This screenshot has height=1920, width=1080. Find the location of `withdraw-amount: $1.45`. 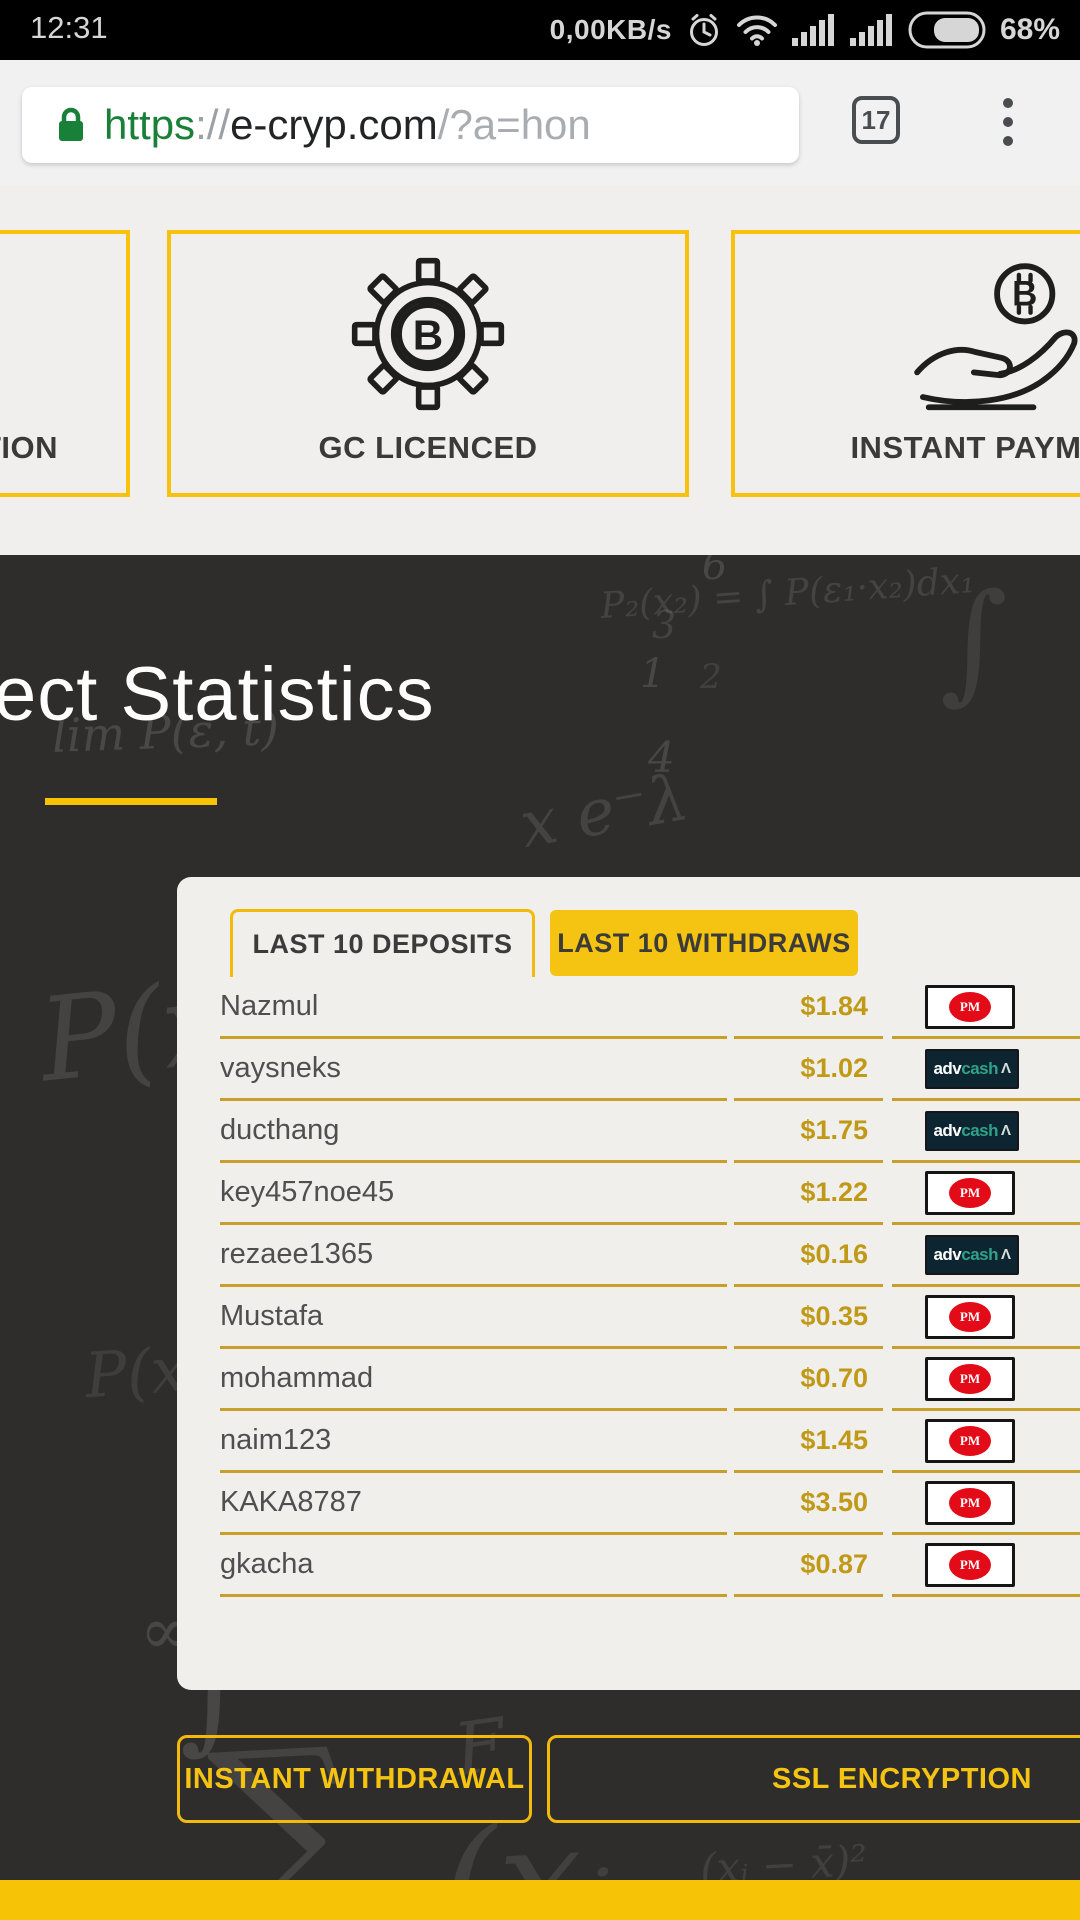

withdraw-amount: $1.45 is located at coordinates (808, 1442).